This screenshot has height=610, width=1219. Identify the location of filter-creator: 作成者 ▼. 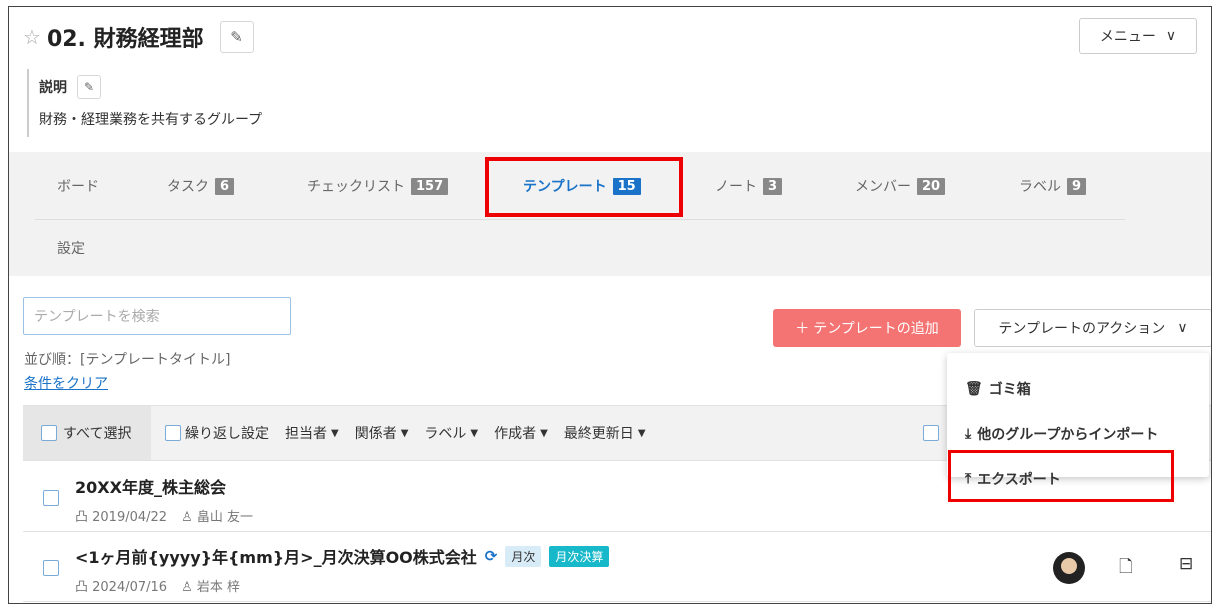
(521, 433).